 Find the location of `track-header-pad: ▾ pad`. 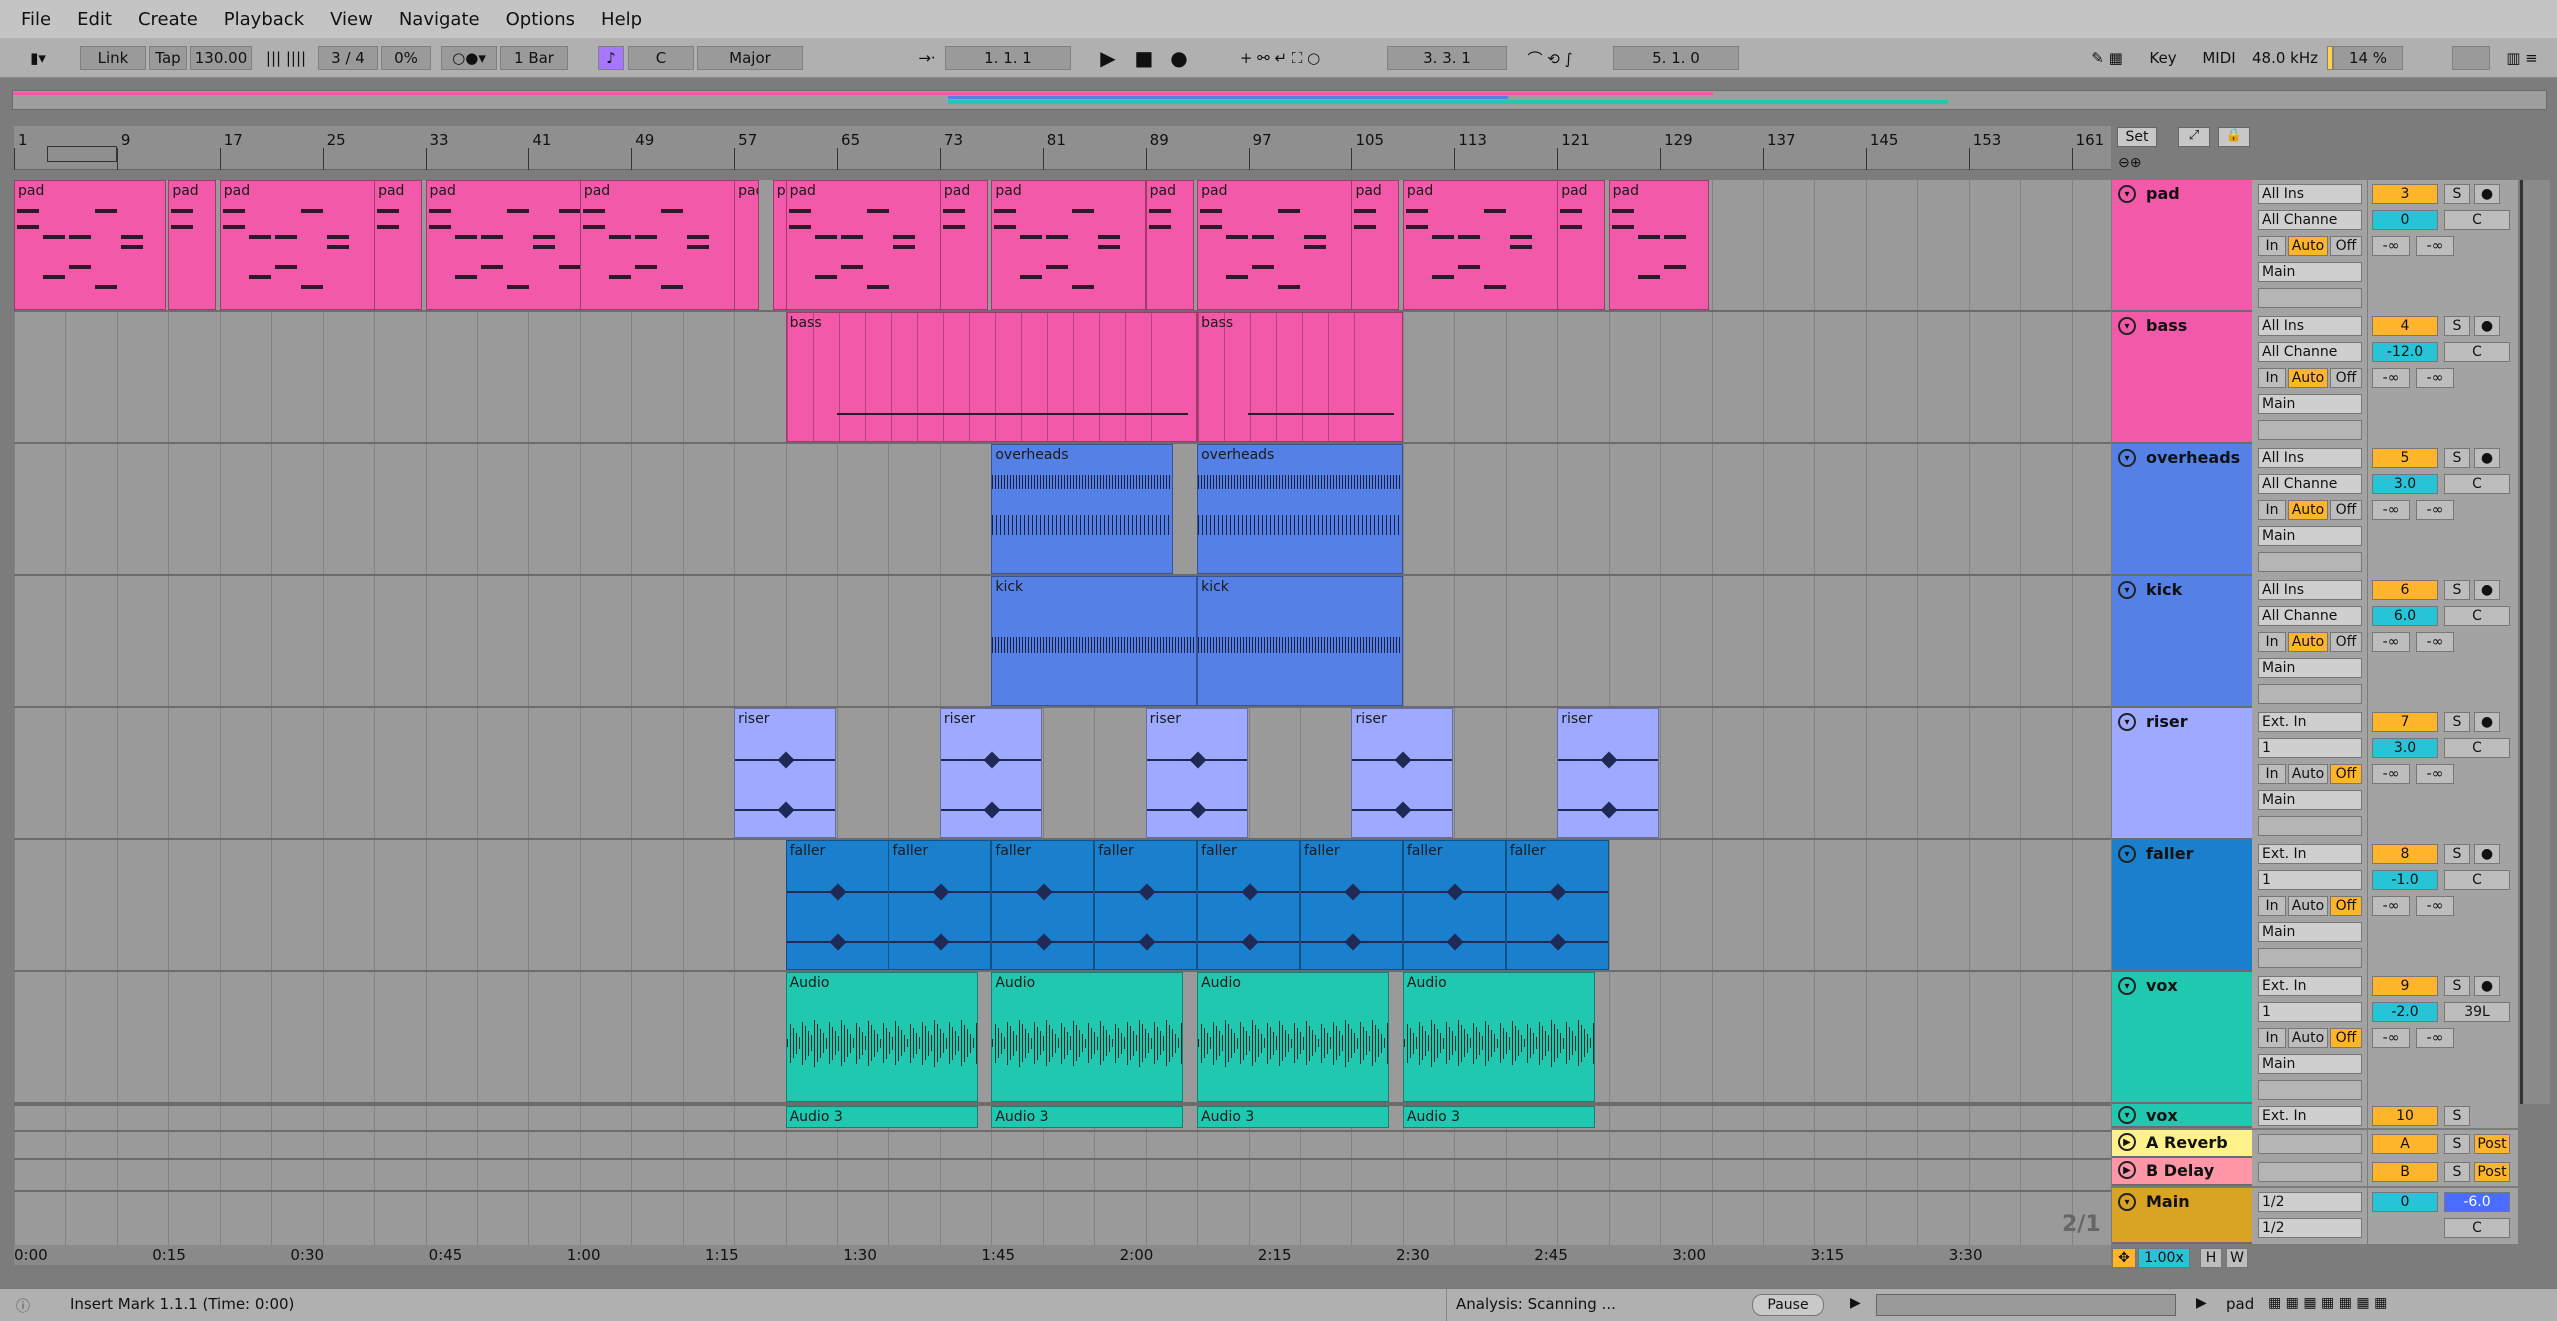

track-header-pad: ▾ pad is located at coordinates (2182, 246).